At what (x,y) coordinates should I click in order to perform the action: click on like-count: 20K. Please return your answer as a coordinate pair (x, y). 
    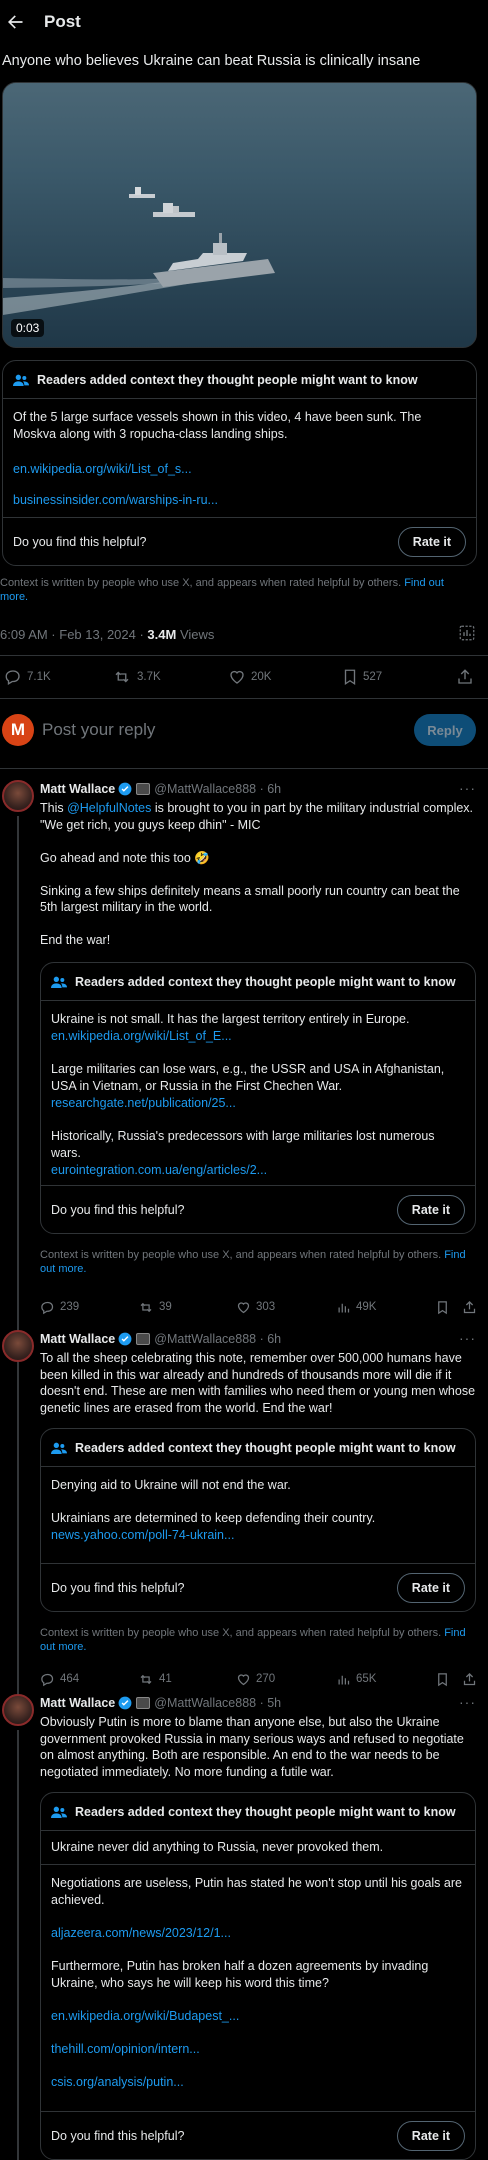
    Looking at the image, I should click on (261, 677).